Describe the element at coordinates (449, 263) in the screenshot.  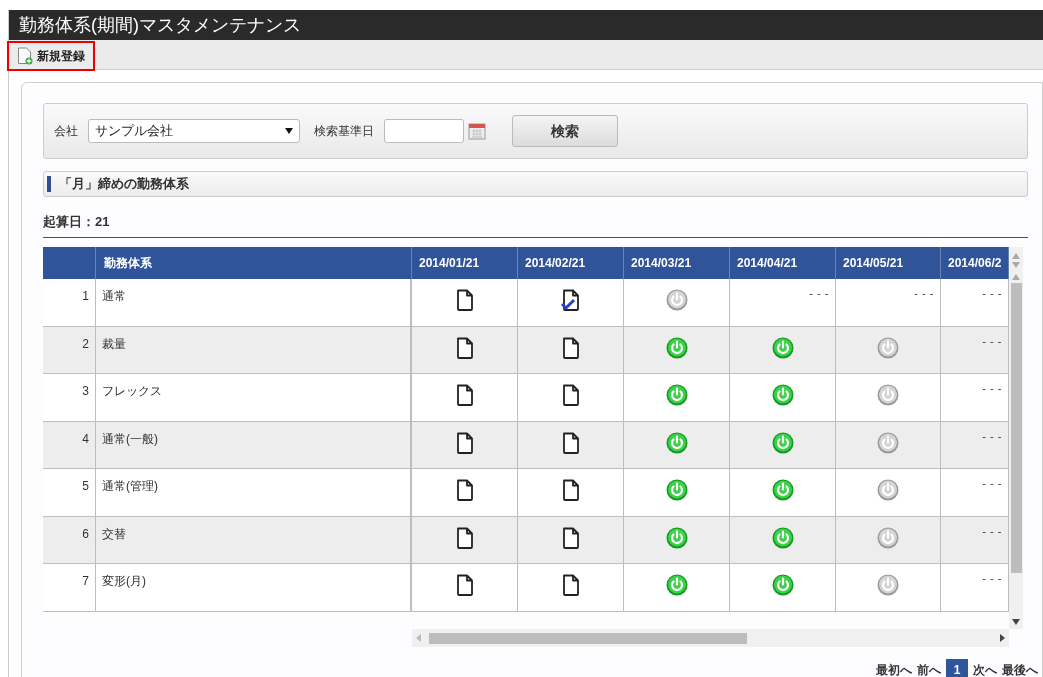
I see `column-header: 2014/01/21` at that location.